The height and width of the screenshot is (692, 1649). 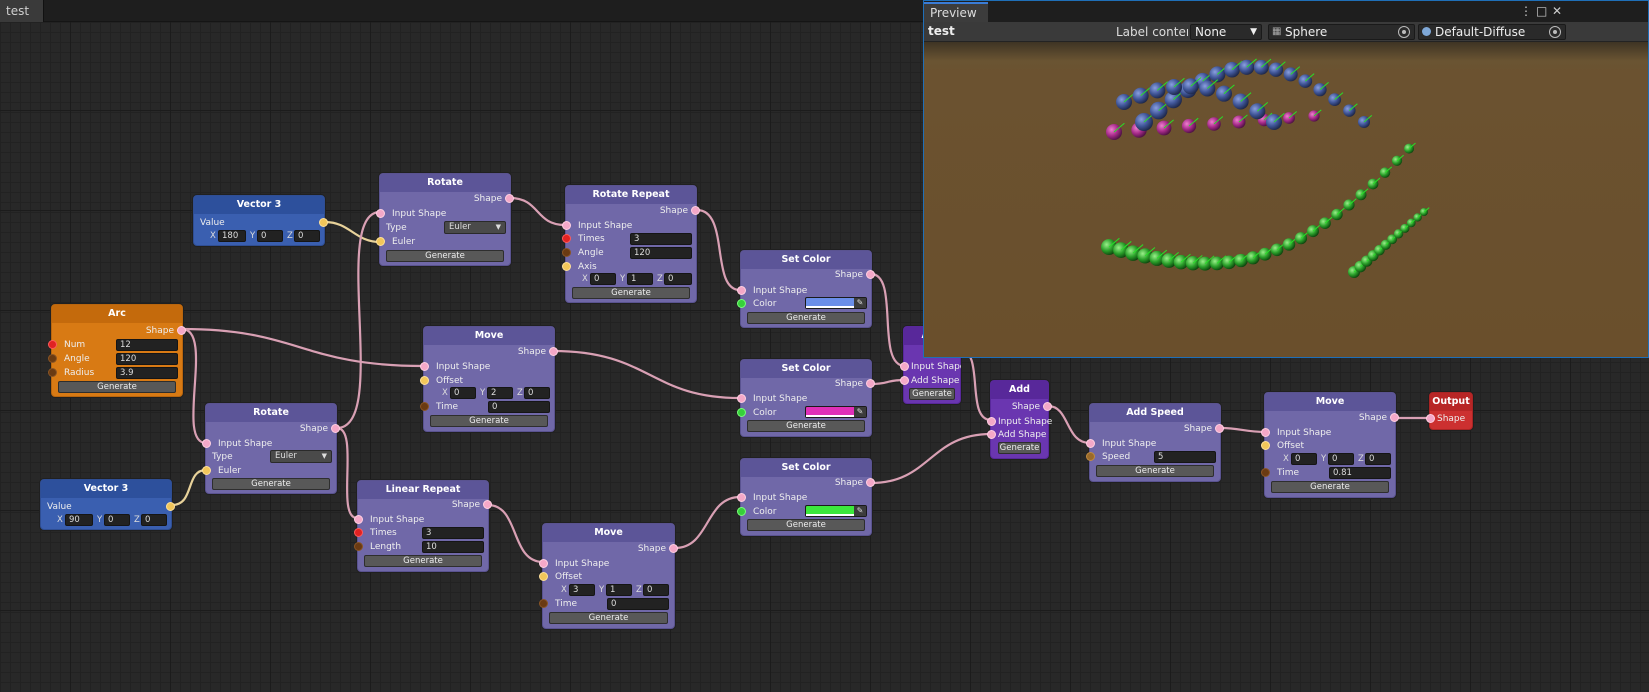 I want to click on angle-input-port, so click(x=566, y=252).